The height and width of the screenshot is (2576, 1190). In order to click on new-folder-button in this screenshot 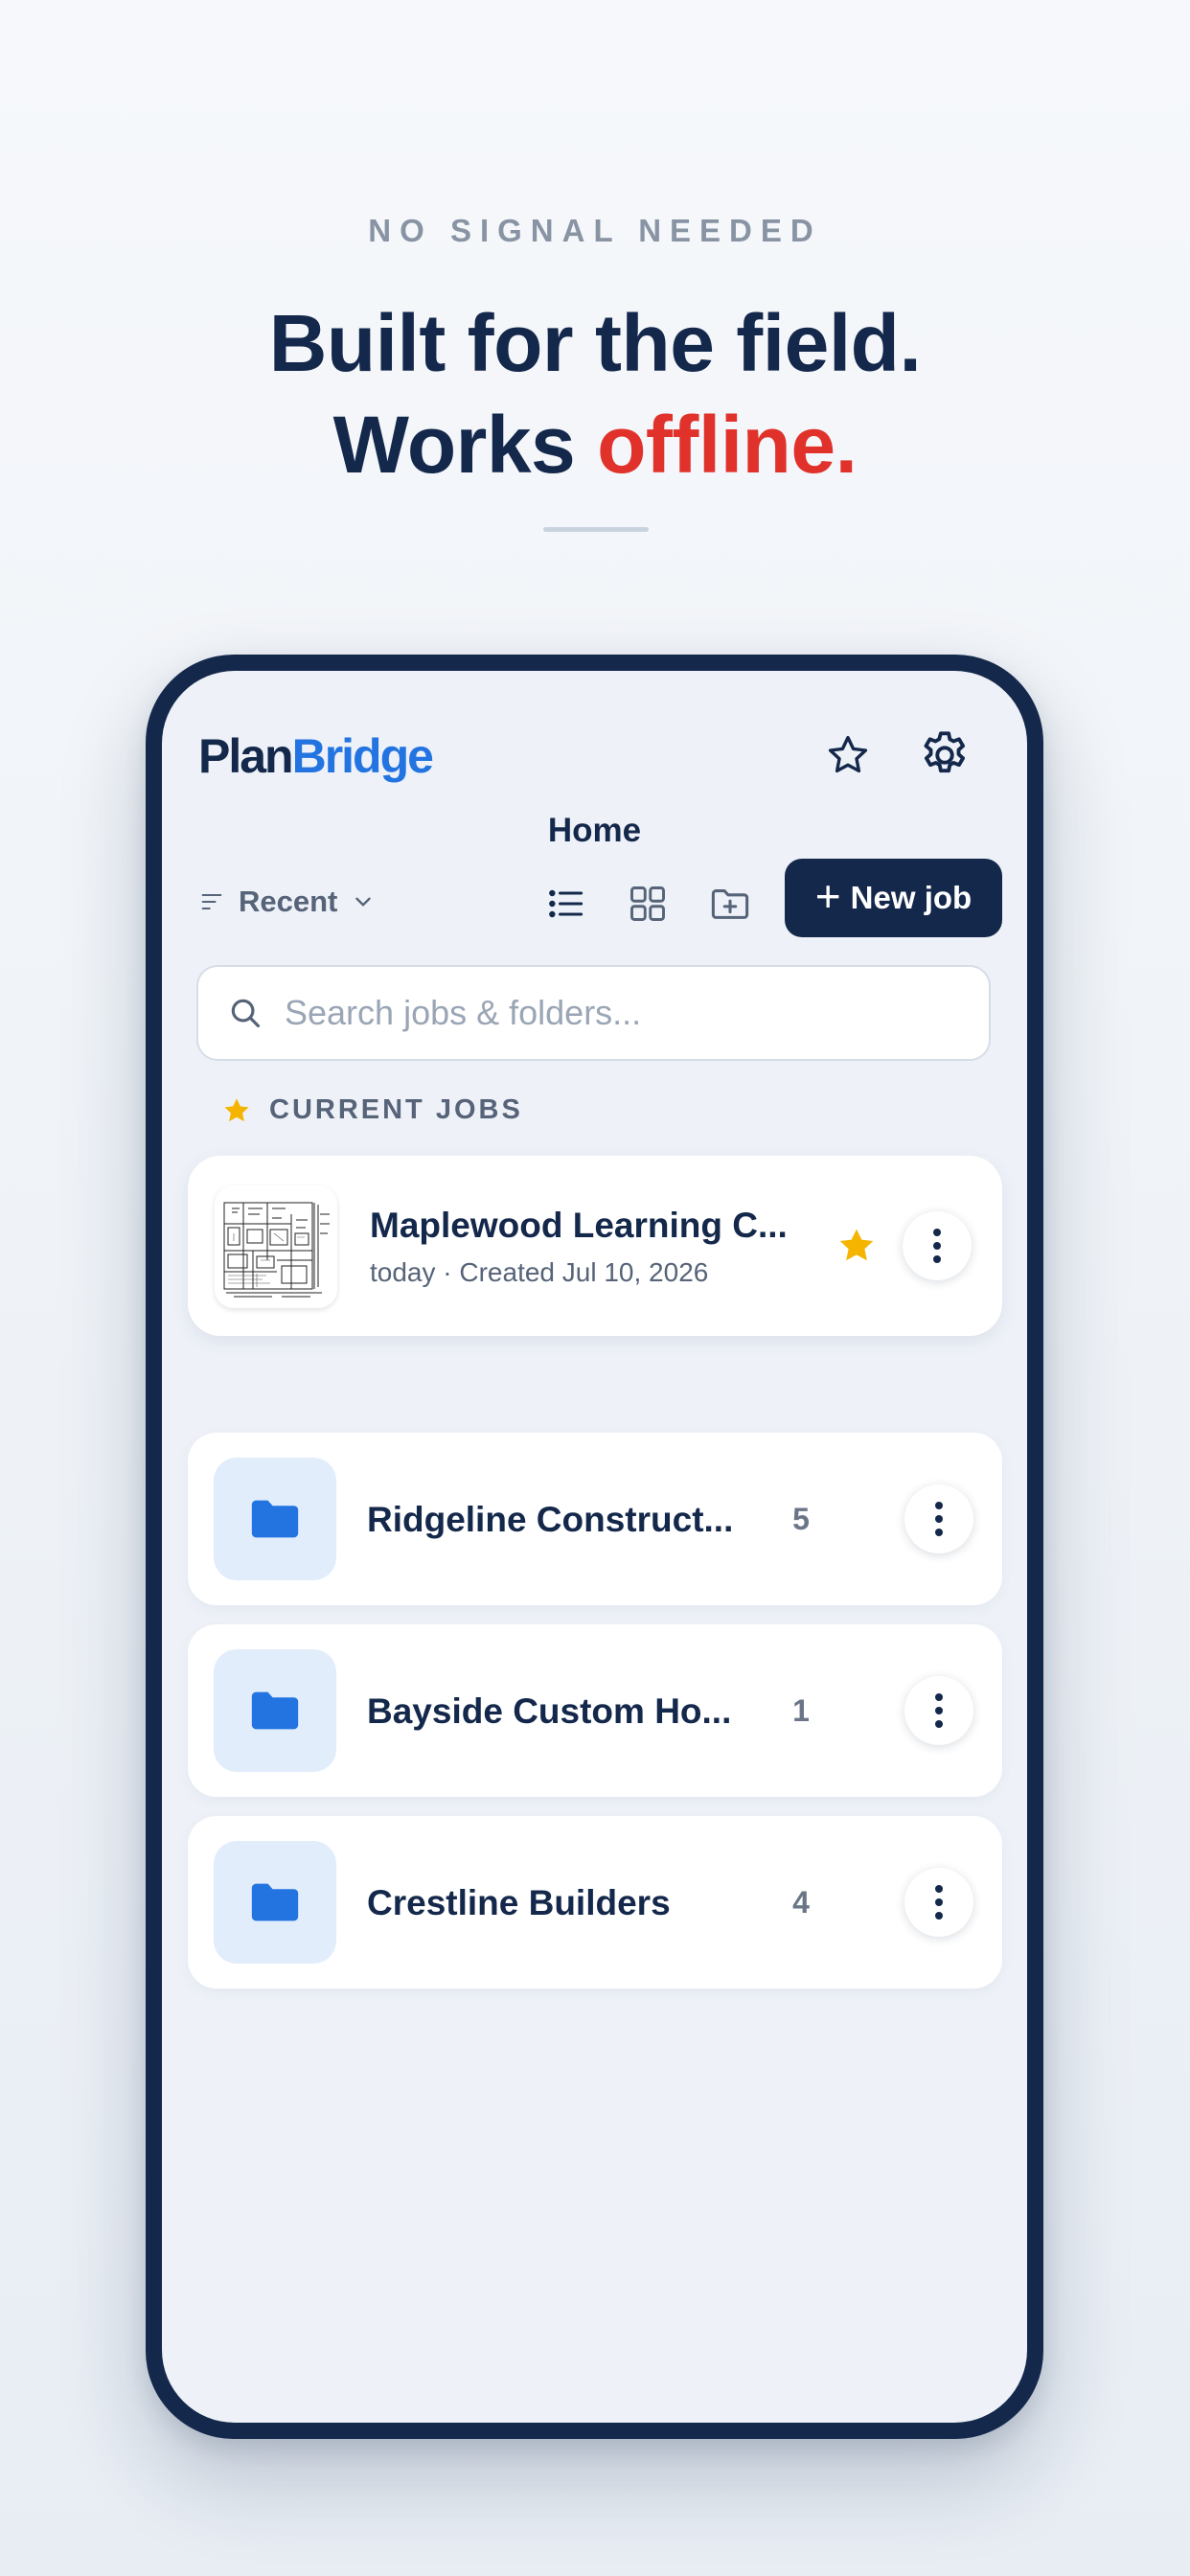, I will do `click(730, 904)`.